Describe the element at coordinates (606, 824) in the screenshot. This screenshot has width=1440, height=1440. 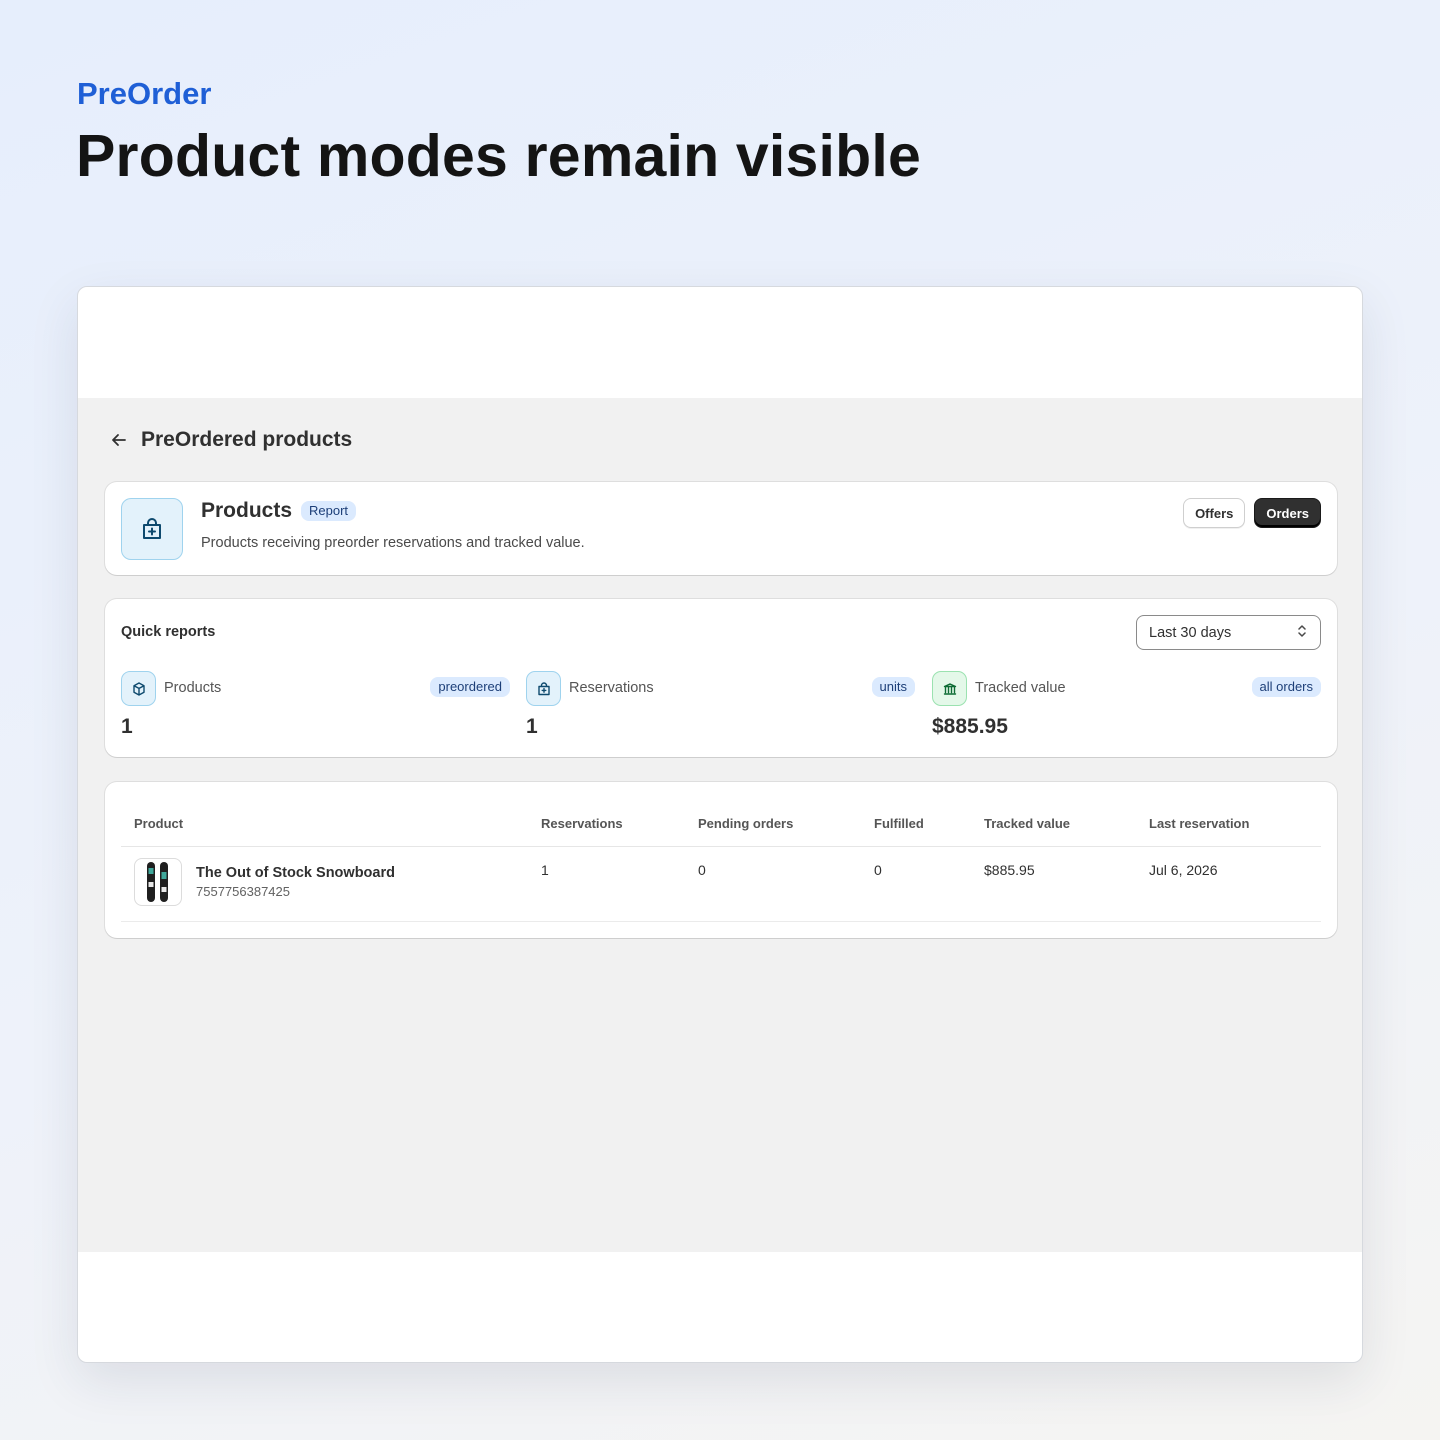
I see `column-header: Reservations` at that location.